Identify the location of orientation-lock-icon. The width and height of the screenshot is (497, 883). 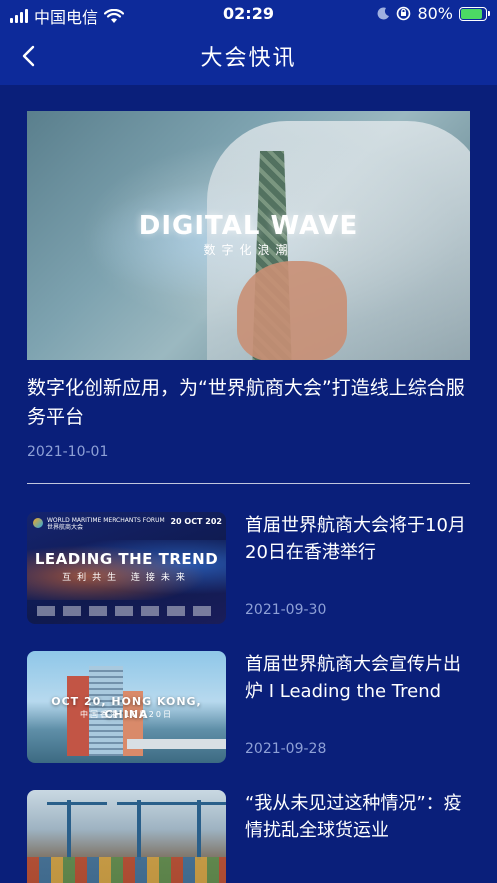
(404, 13).